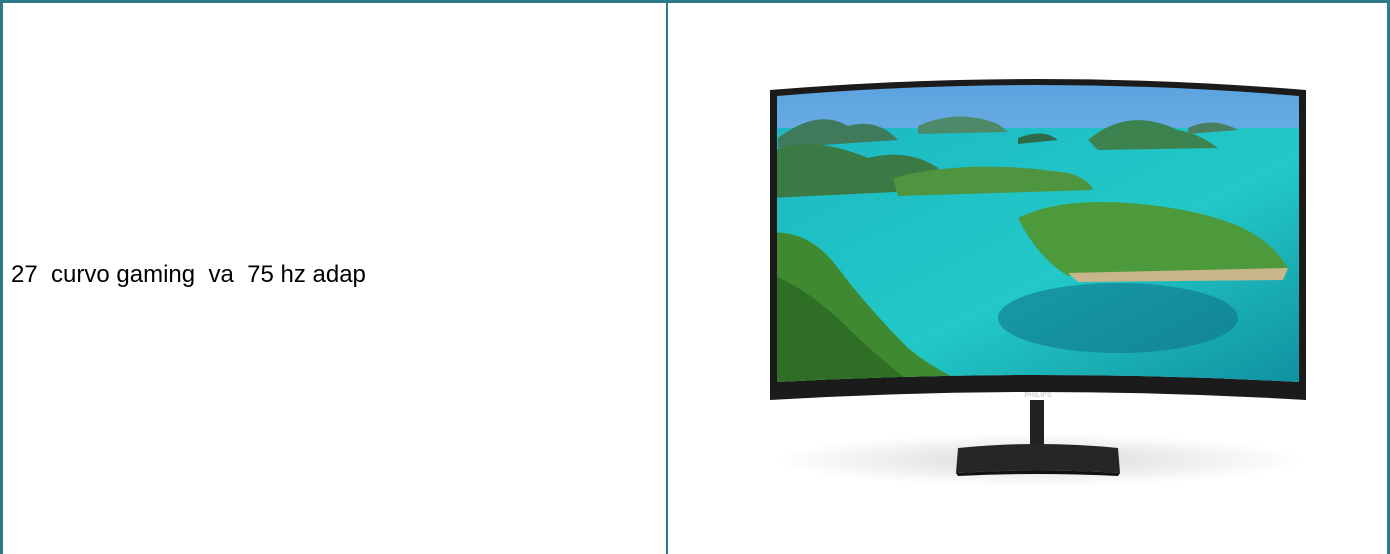 This screenshot has height=554, width=1390. I want to click on brand-logo: PHILIPS, so click(1038, 395).